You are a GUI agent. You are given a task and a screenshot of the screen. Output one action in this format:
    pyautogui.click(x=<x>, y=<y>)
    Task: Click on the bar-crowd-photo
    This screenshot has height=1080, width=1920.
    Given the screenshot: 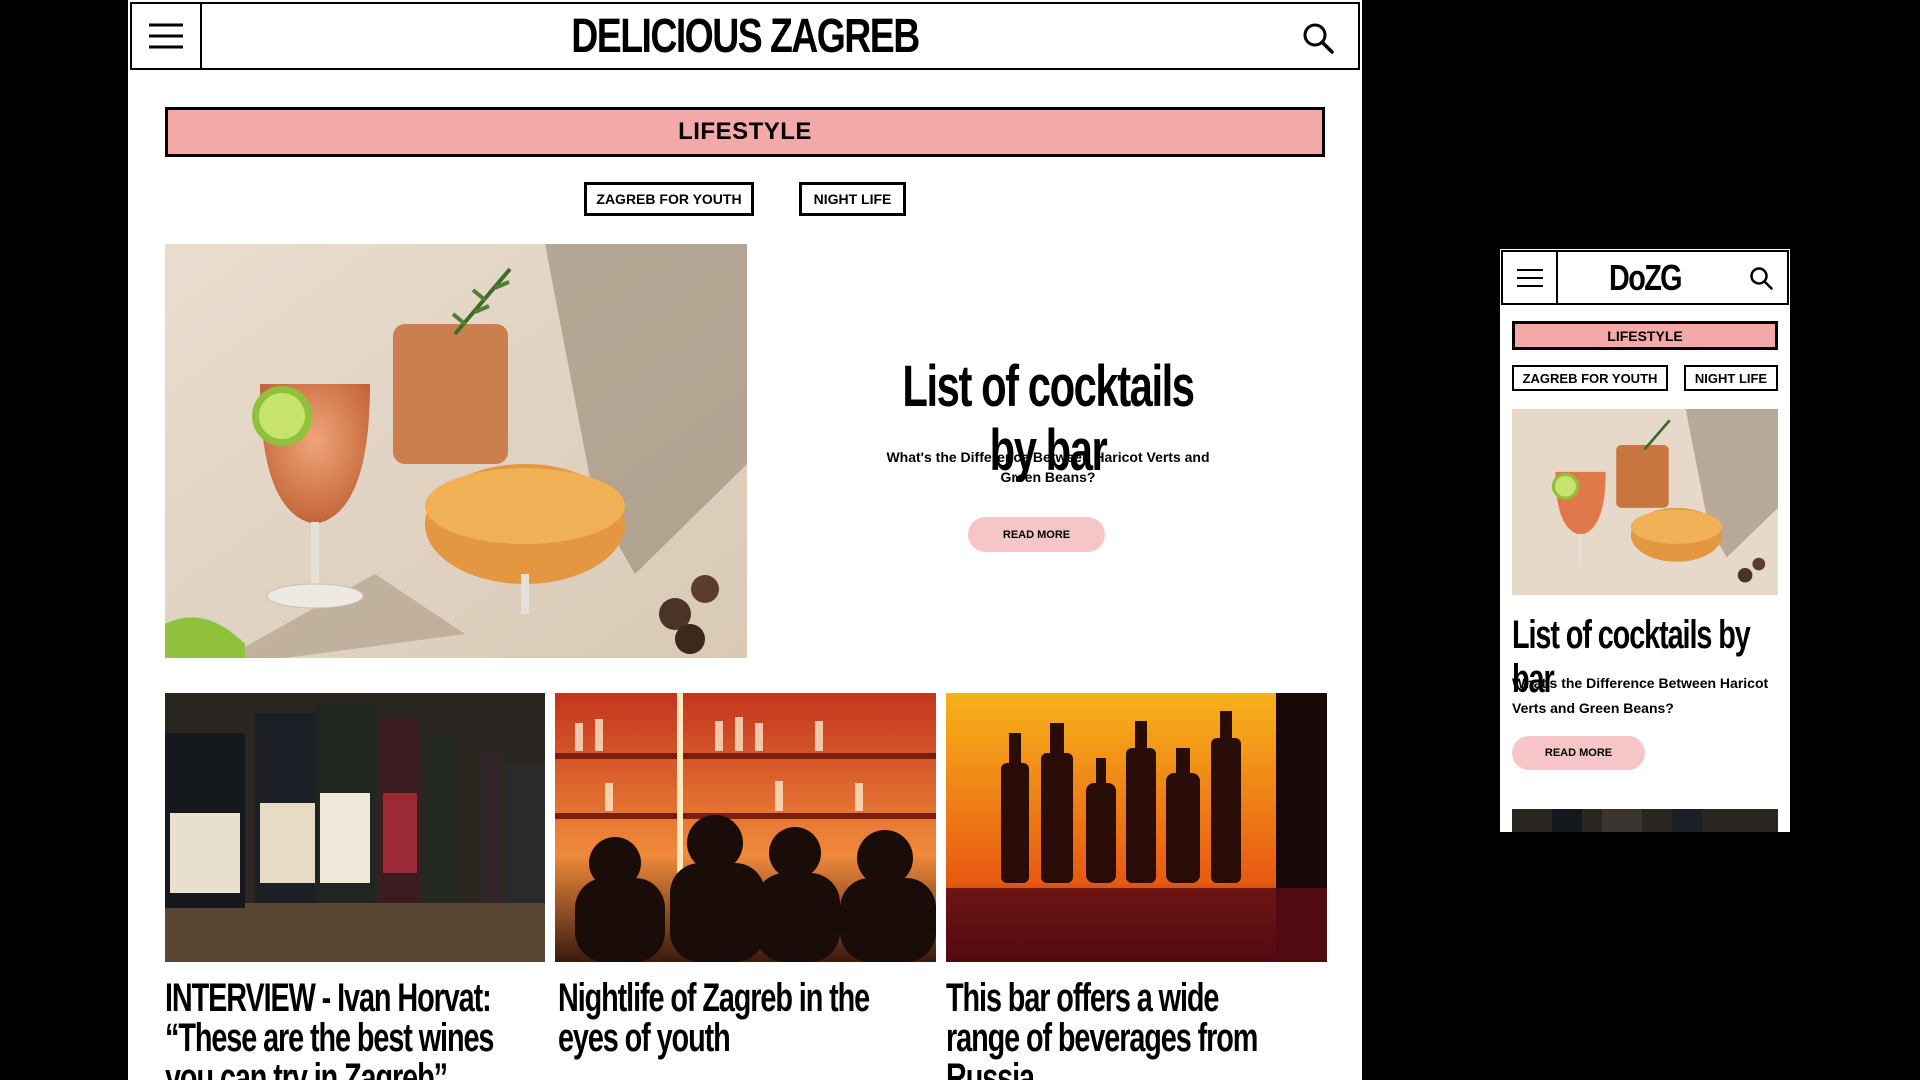 What is the action you would take?
    pyautogui.click(x=745, y=827)
    